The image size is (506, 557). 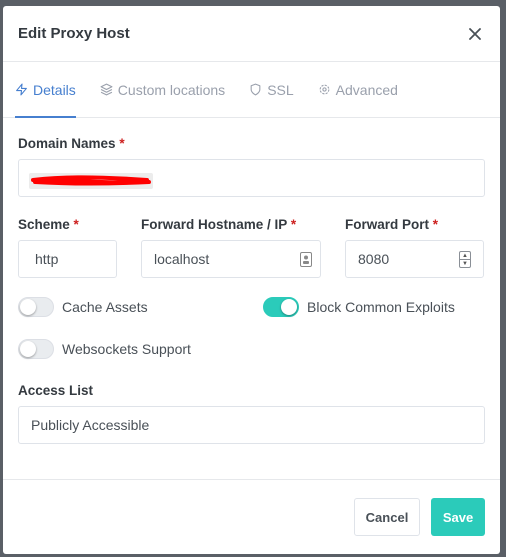 I want to click on port-group: Forward Port * 8080 ▲ ▼, so click(x=414, y=247).